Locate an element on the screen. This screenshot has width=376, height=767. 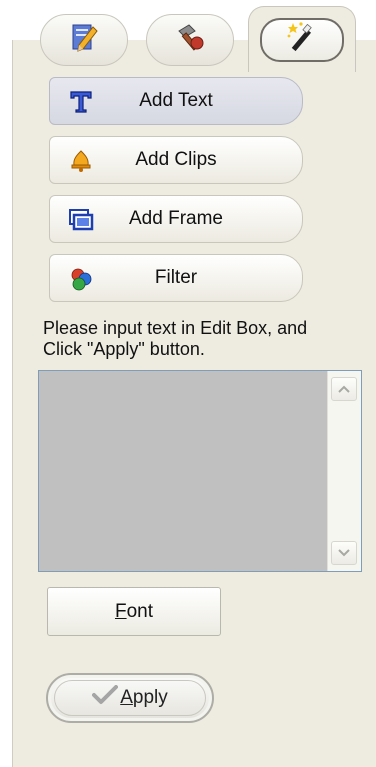
apply-button-inner: Apply is located at coordinates (130, 698).